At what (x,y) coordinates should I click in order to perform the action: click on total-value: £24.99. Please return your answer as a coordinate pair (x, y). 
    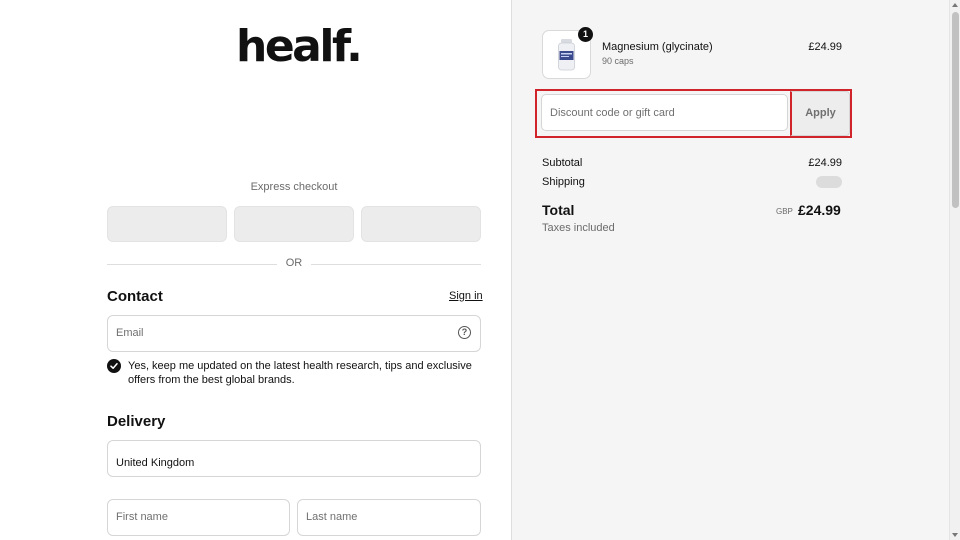
    Looking at the image, I should click on (819, 210).